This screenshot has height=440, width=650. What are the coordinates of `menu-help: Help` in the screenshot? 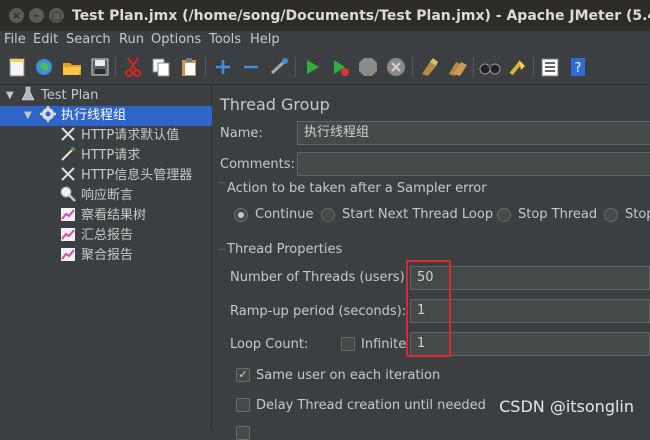 It's located at (265, 39).